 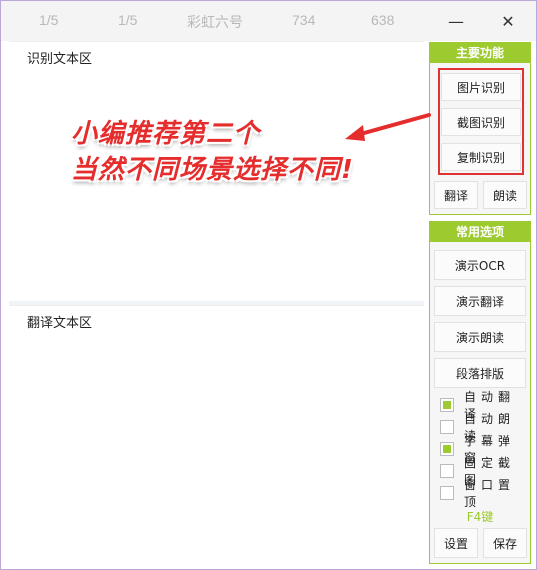 I want to click on auto-read-checkbox, so click(x=447, y=427).